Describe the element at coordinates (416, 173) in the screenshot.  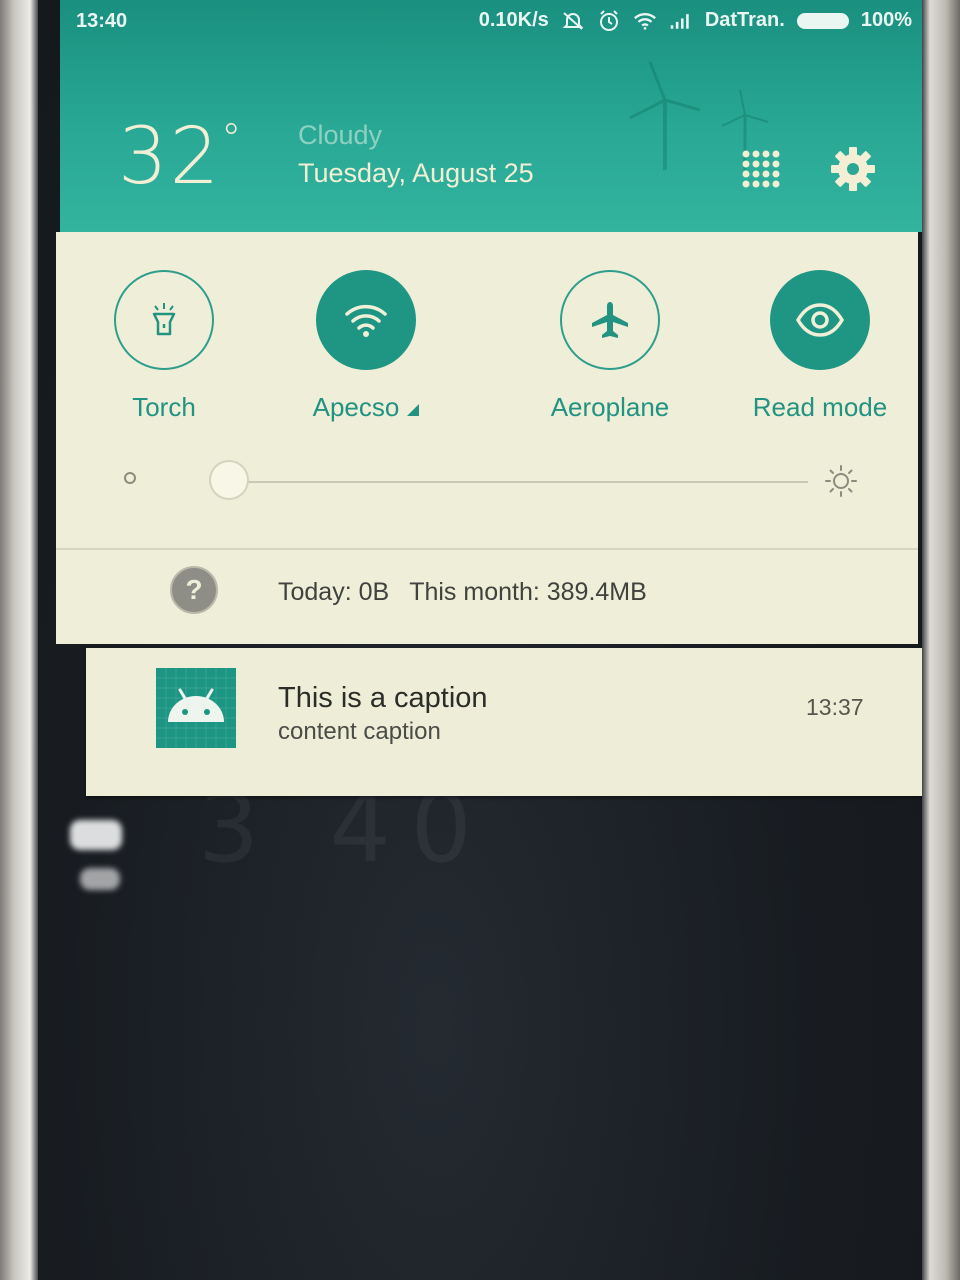
I see `current-date: Tuesday, August 25` at that location.